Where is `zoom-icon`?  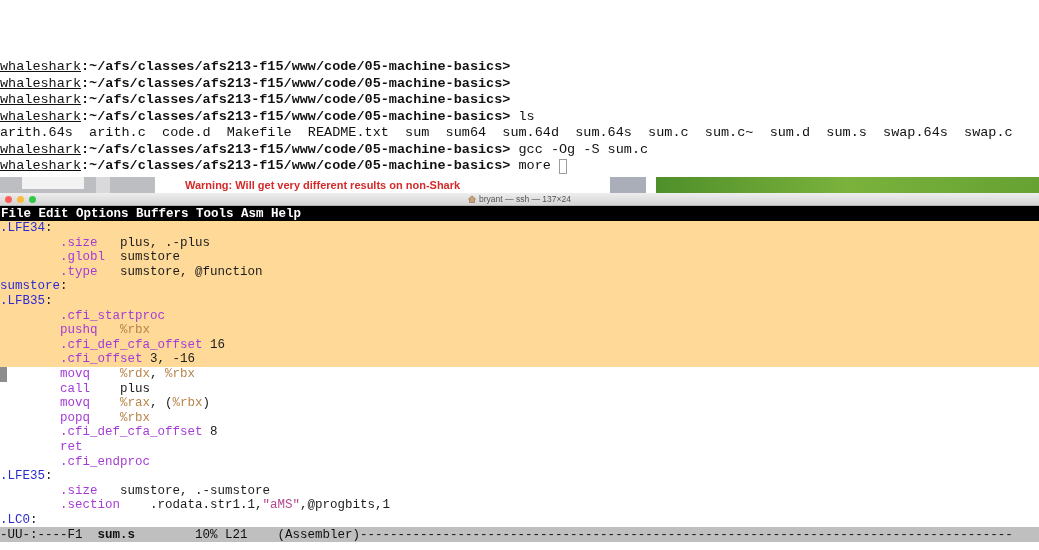 zoom-icon is located at coordinates (32, 199).